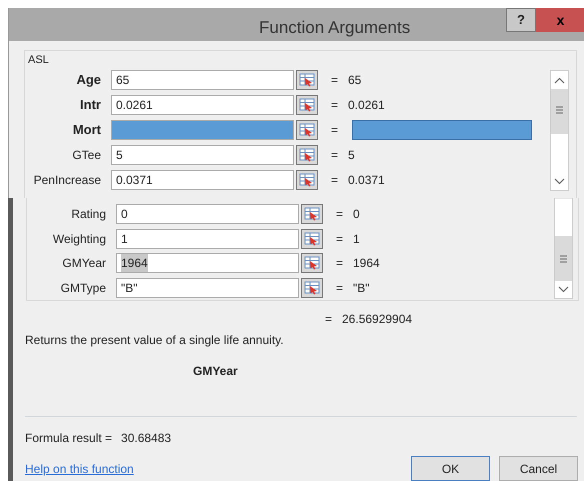 The width and height of the screenshot is (584, 481). What do you see at coordinates (368, 319) in the screenshot?
I see `function-result: = 26.56929904` at bounding box center [368, 319].